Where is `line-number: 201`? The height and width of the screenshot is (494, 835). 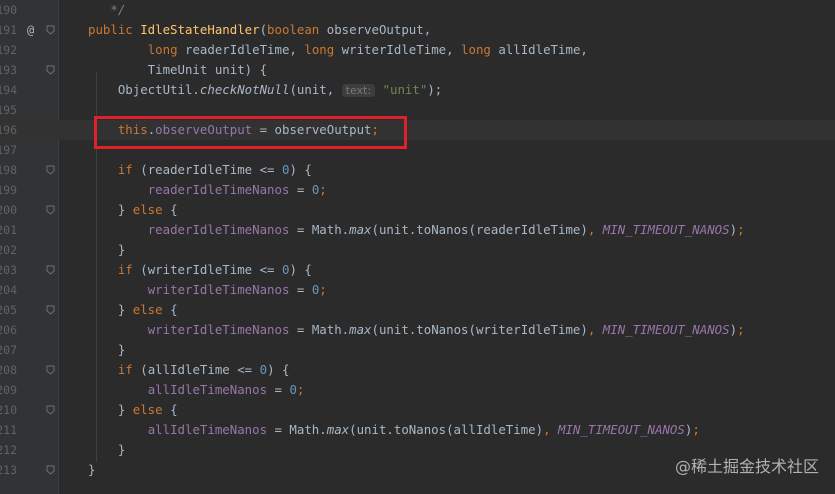 line-number: 201 is located at coordinates (8, 230).